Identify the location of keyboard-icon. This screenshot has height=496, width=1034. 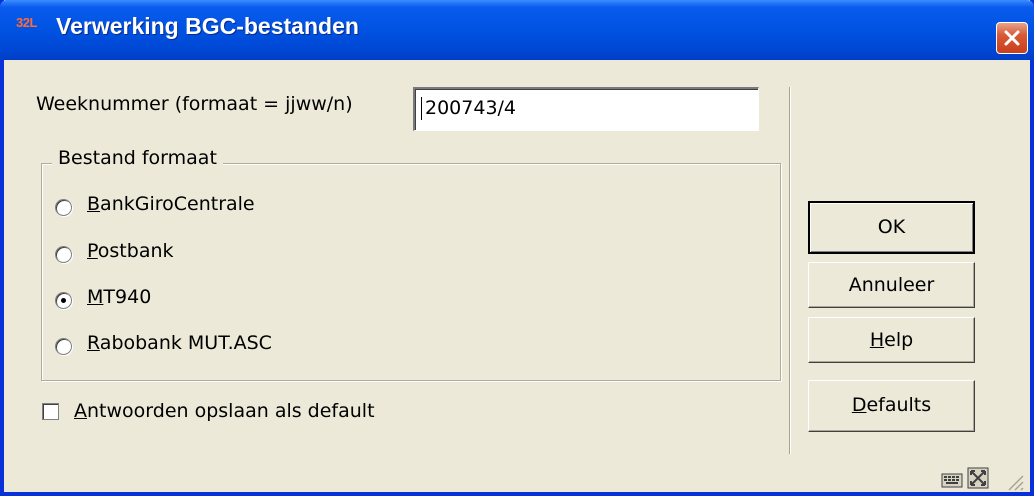
(952, 479).